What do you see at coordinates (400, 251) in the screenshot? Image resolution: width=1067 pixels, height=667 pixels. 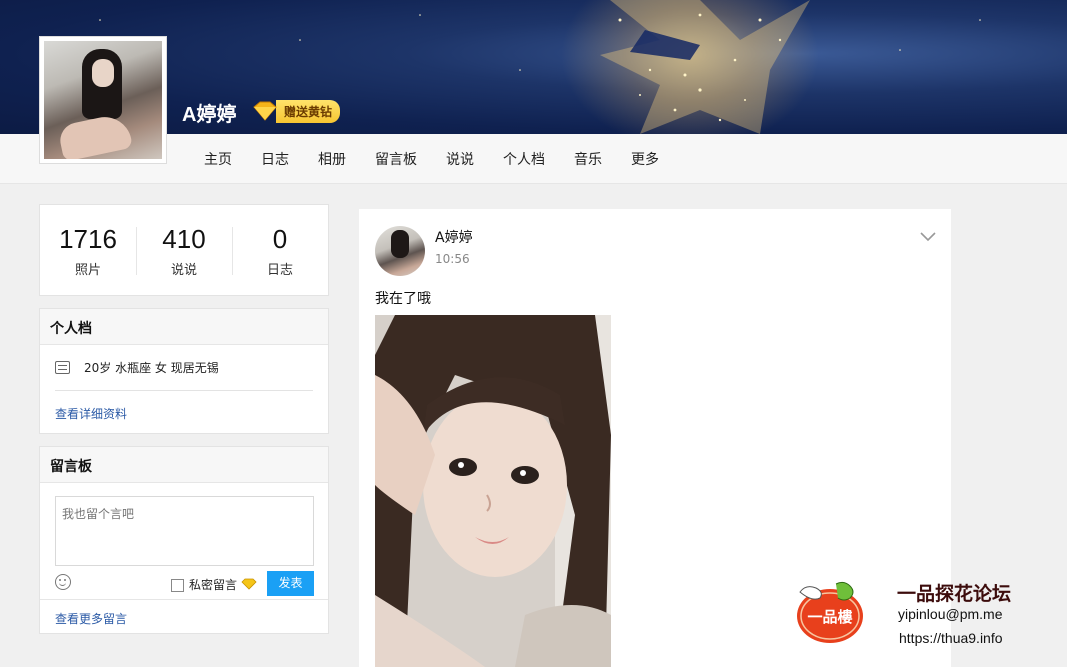 I see `post-author-avatar` at bounding box center [400, 251].